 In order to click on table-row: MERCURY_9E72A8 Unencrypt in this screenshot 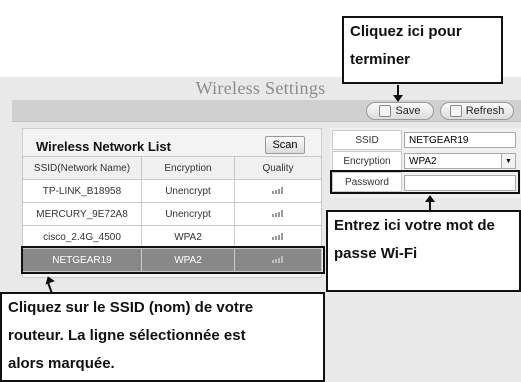, I will do `click(172, 214)`.